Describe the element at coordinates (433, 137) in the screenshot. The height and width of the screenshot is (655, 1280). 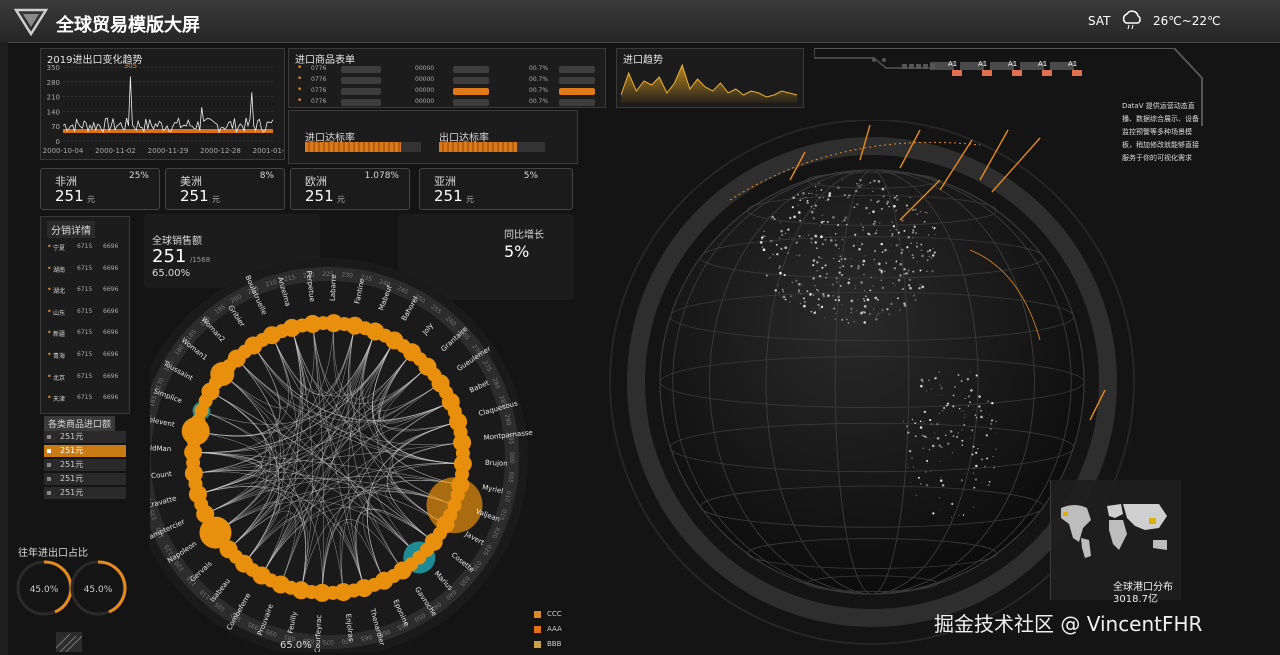
I see `rates-panel: 进口达标率 出口达标率` at that location.